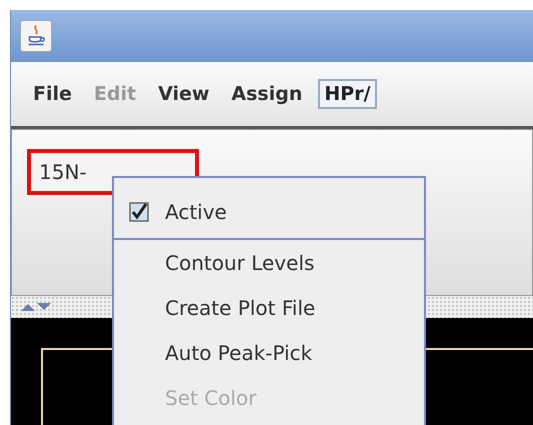  What do you see at coordinates (44, 307) in the screenshot?
I see `down-arrow-icon` at bounding box center [44, 307].